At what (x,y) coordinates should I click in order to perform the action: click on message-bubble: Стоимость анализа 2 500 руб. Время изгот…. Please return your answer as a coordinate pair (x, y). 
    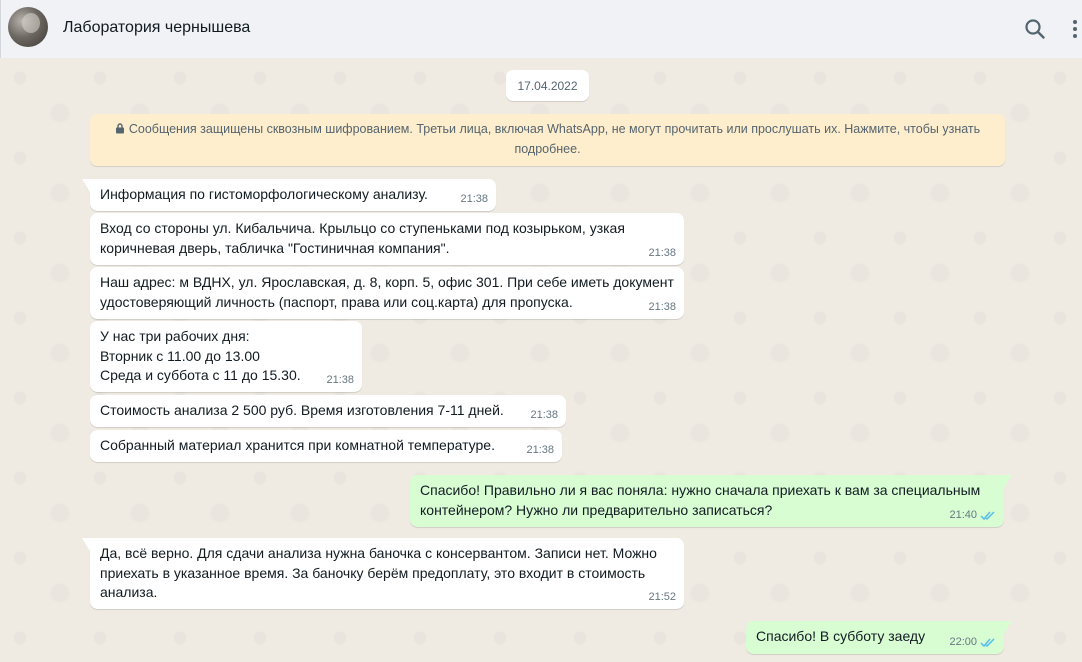
    Looking at the image, I should click on (328, 411).